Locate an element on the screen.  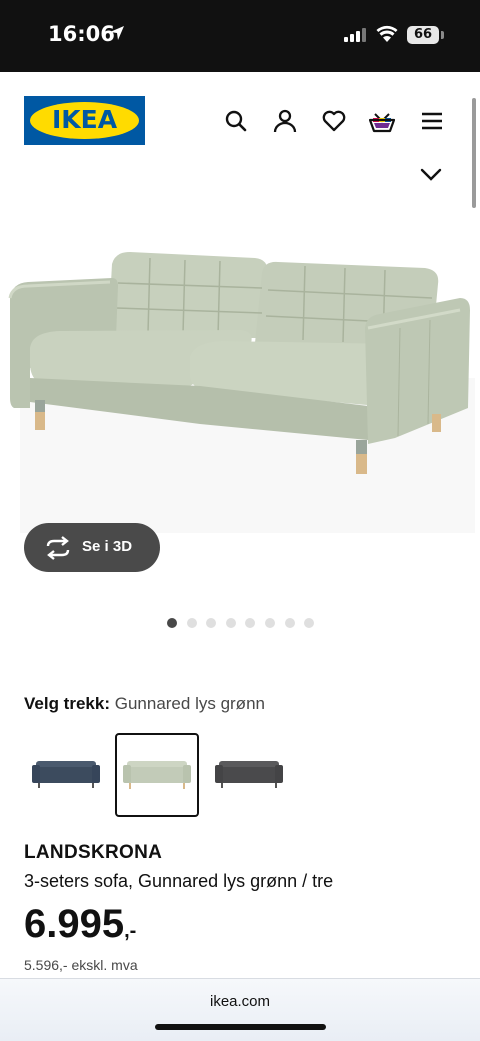
cellular-signal-icon is located at coordinates (355, 35).